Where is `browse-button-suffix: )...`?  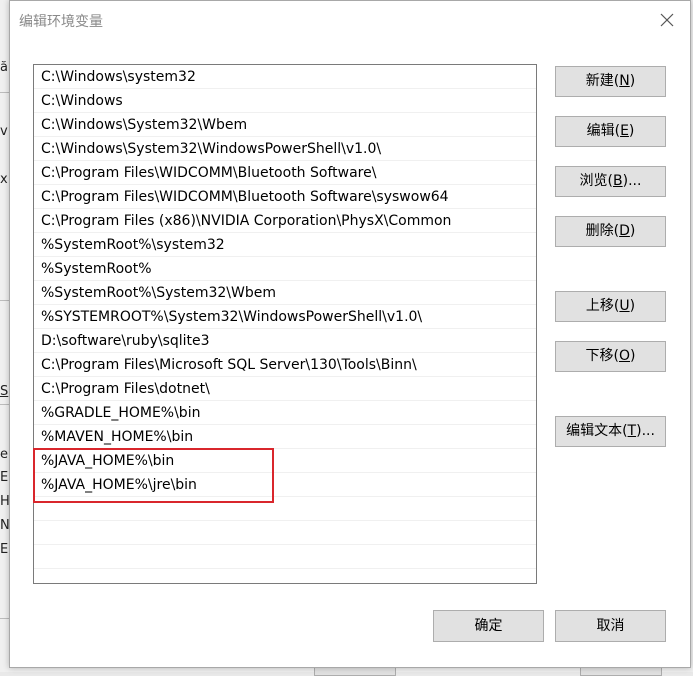 browse-button-suffix: )... is located at coordinates (632, 181).